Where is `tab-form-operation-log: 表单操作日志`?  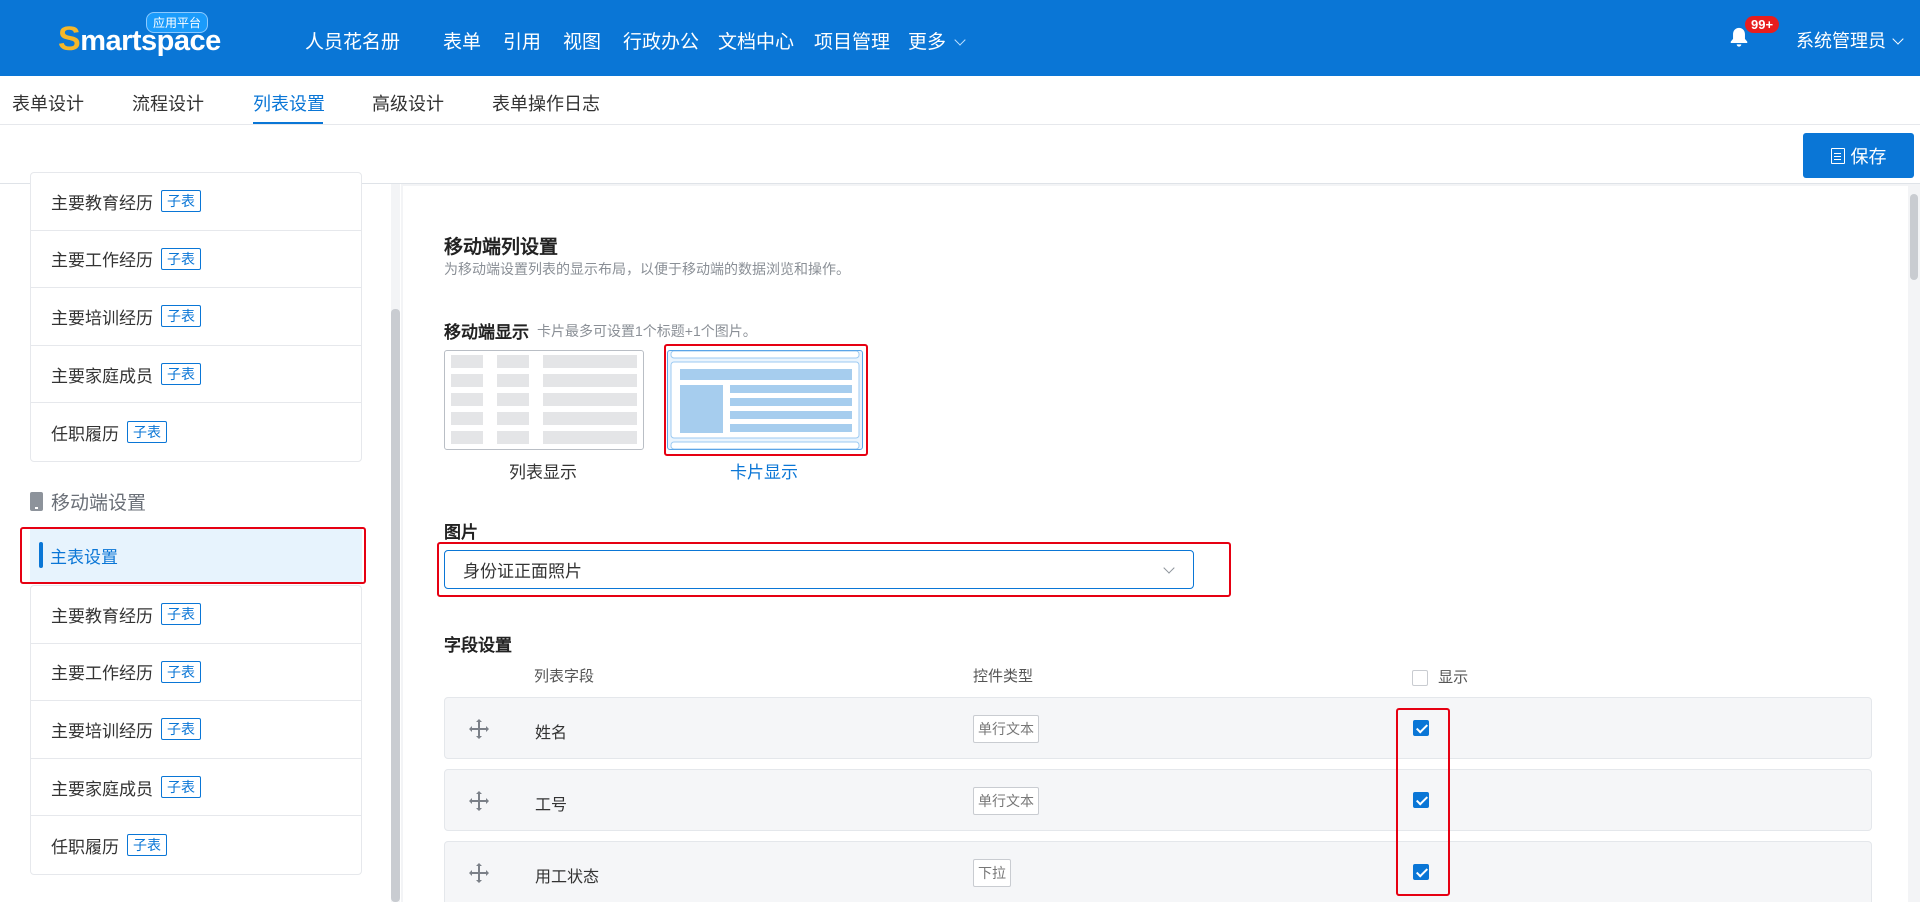 tab-form-operation-log: 表单操作日志 is located at coordinates (546, 103).